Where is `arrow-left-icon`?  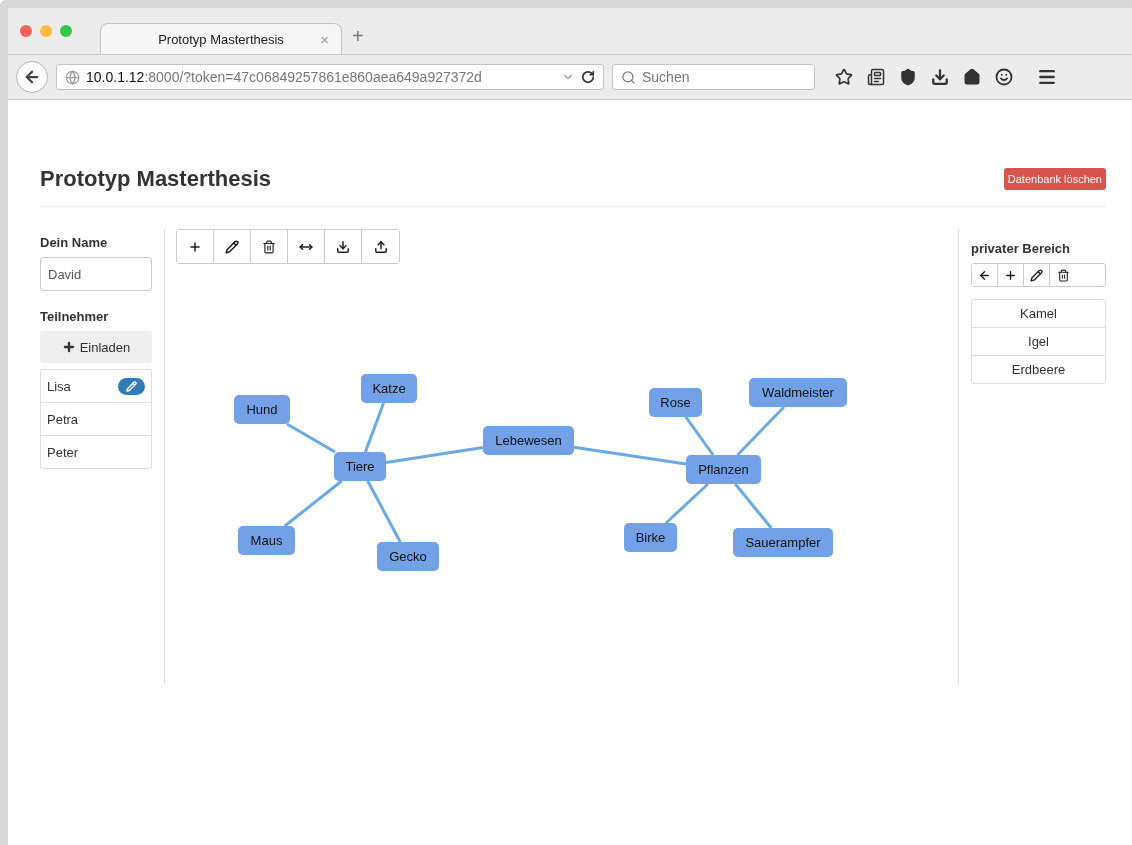 arrow-left-icon is located at coordinates (984, 275).